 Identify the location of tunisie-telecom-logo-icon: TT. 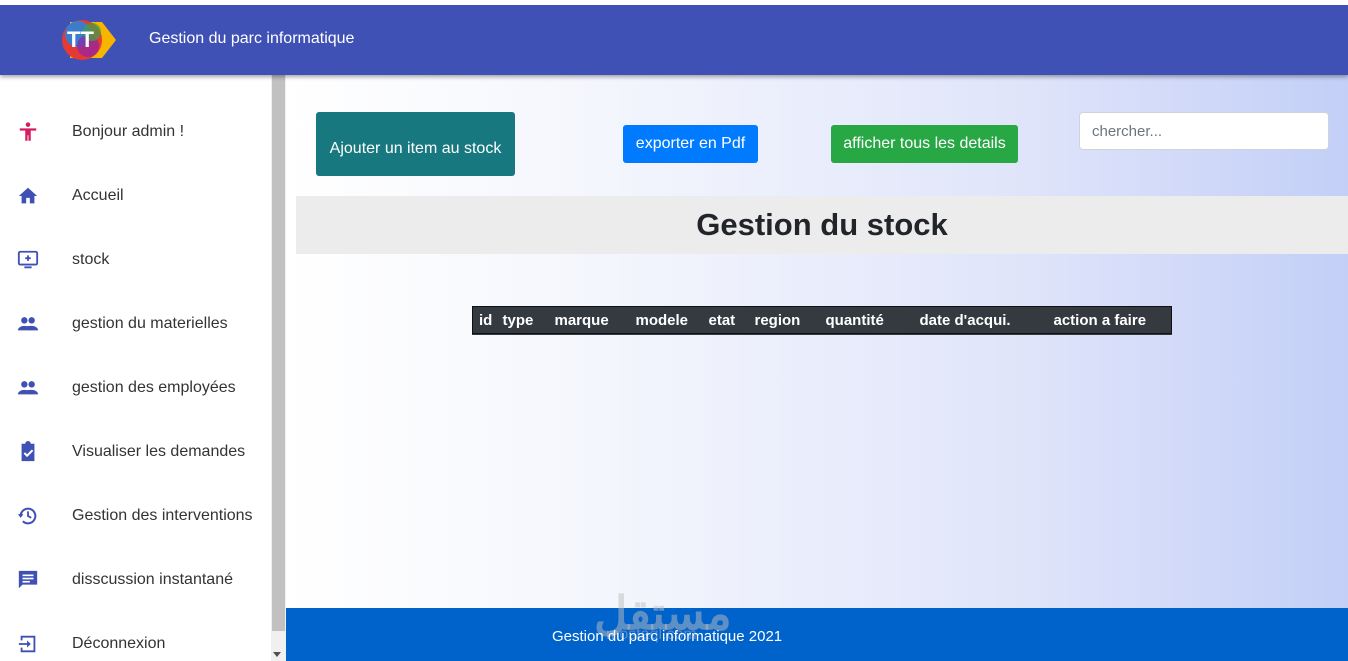
(89, 40).